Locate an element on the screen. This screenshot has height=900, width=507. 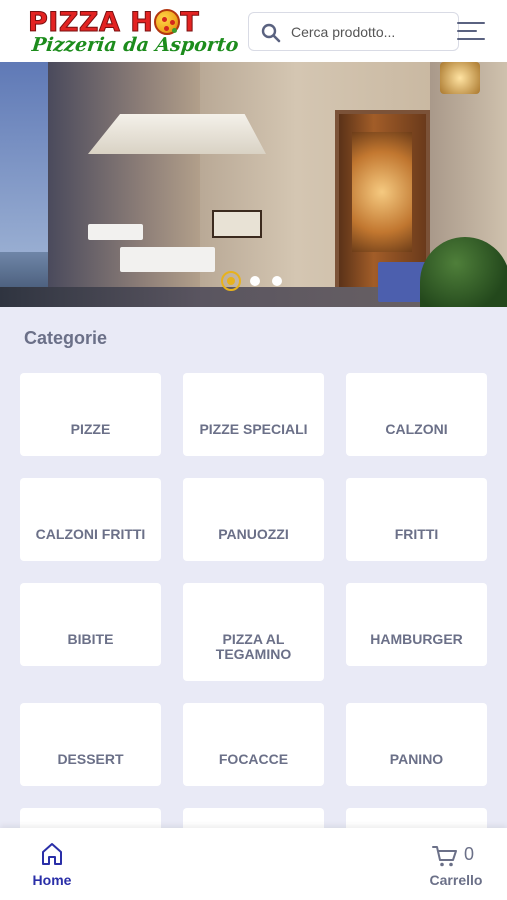
search-box is located at coordinates (353, 31).